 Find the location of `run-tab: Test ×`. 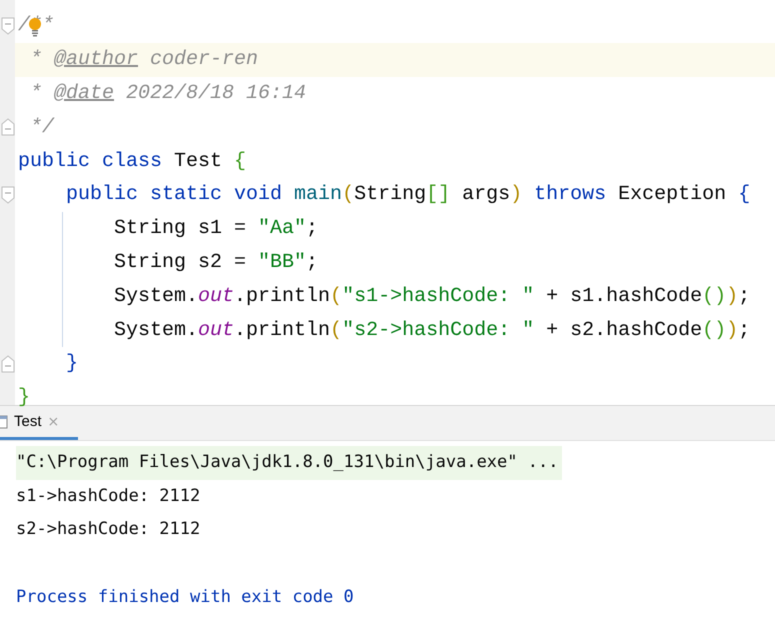

run-tab: Test × is located at coordinates (39, 423).